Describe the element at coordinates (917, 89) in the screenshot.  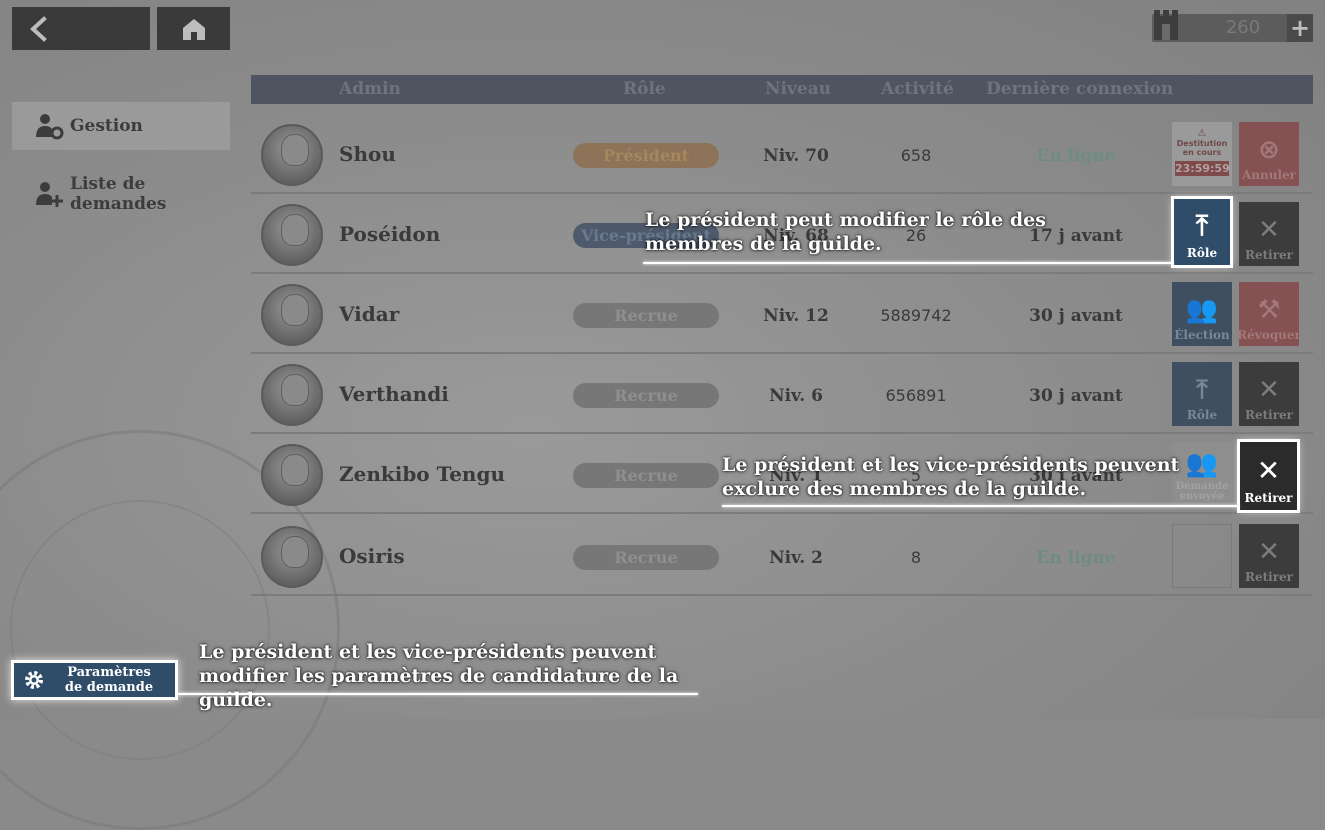
I see `header-activity: Activité` at that location.